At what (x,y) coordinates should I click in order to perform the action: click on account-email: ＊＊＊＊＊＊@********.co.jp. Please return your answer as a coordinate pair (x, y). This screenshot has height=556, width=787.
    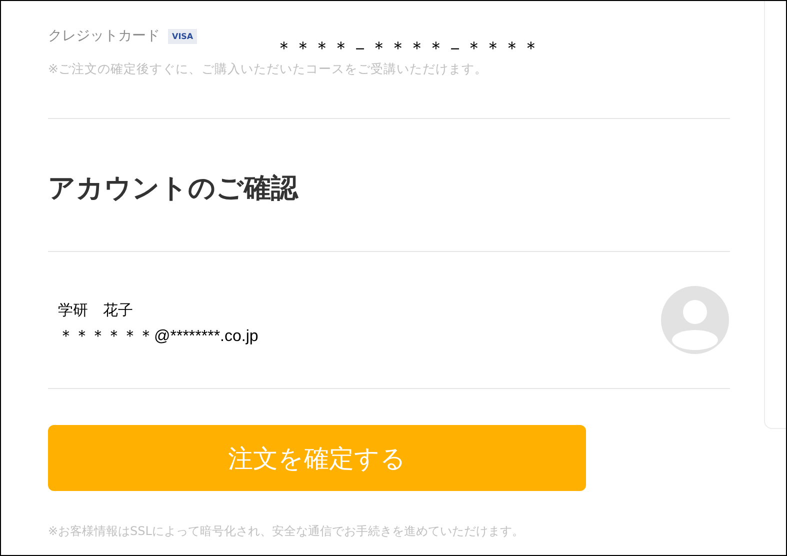
    Looking at the image, I should click on (158, 337).